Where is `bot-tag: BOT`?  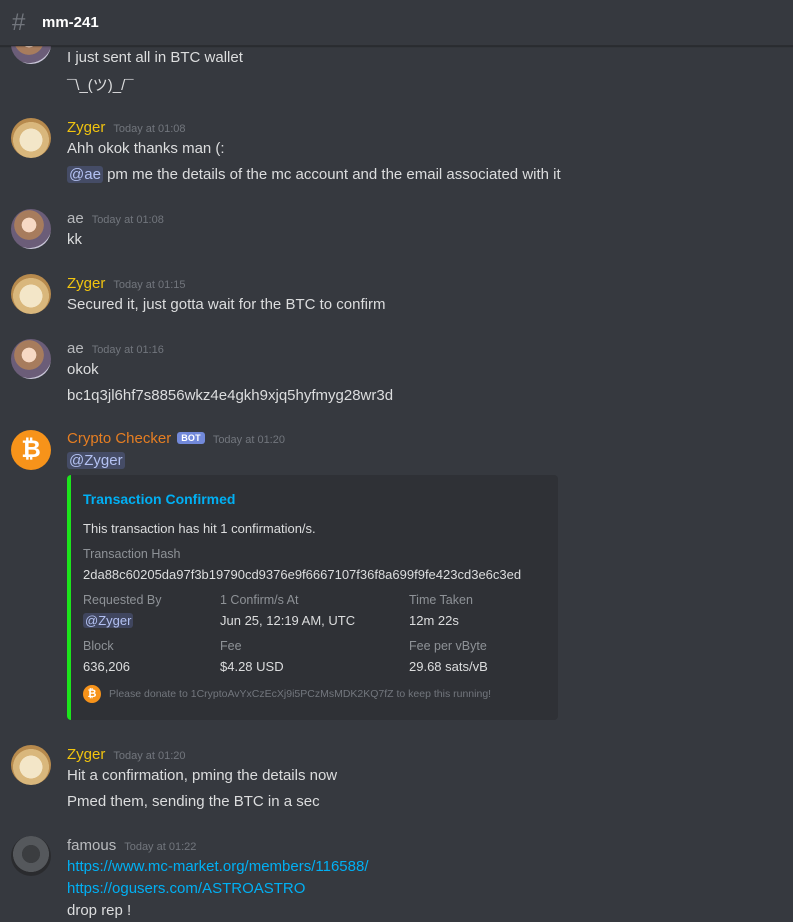
bot-tag: BOT is located at coordinates (191, 438).